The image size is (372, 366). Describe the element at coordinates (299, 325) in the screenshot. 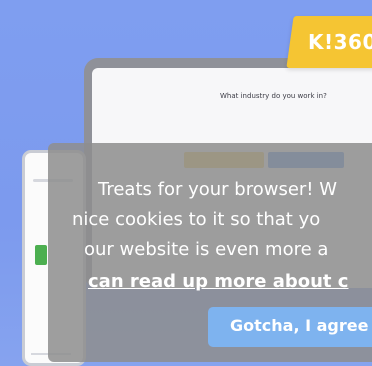

I see `agree-button-label: Gotcha, I agree` at that location.